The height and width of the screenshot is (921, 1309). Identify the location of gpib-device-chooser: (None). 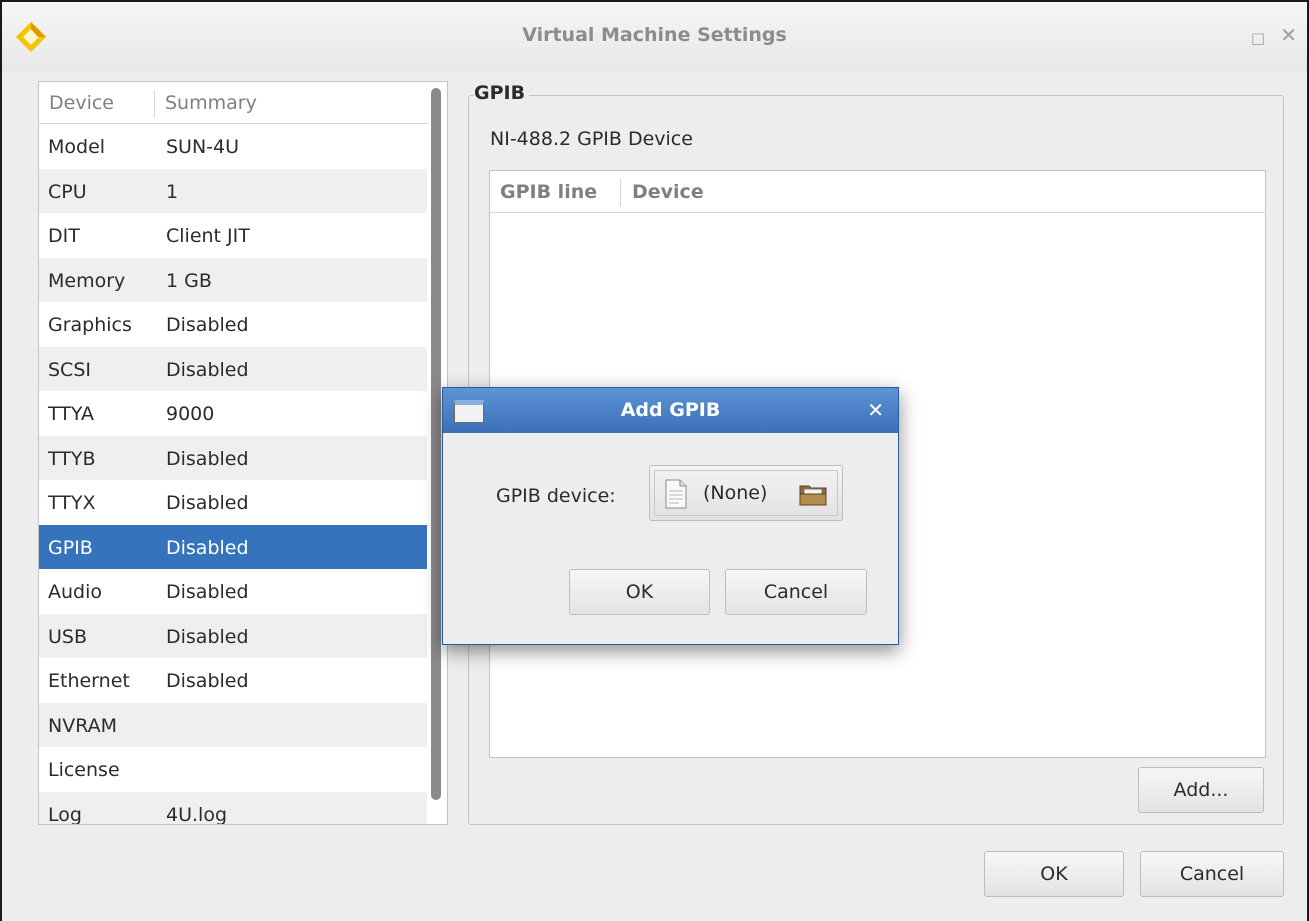
(746, 493).